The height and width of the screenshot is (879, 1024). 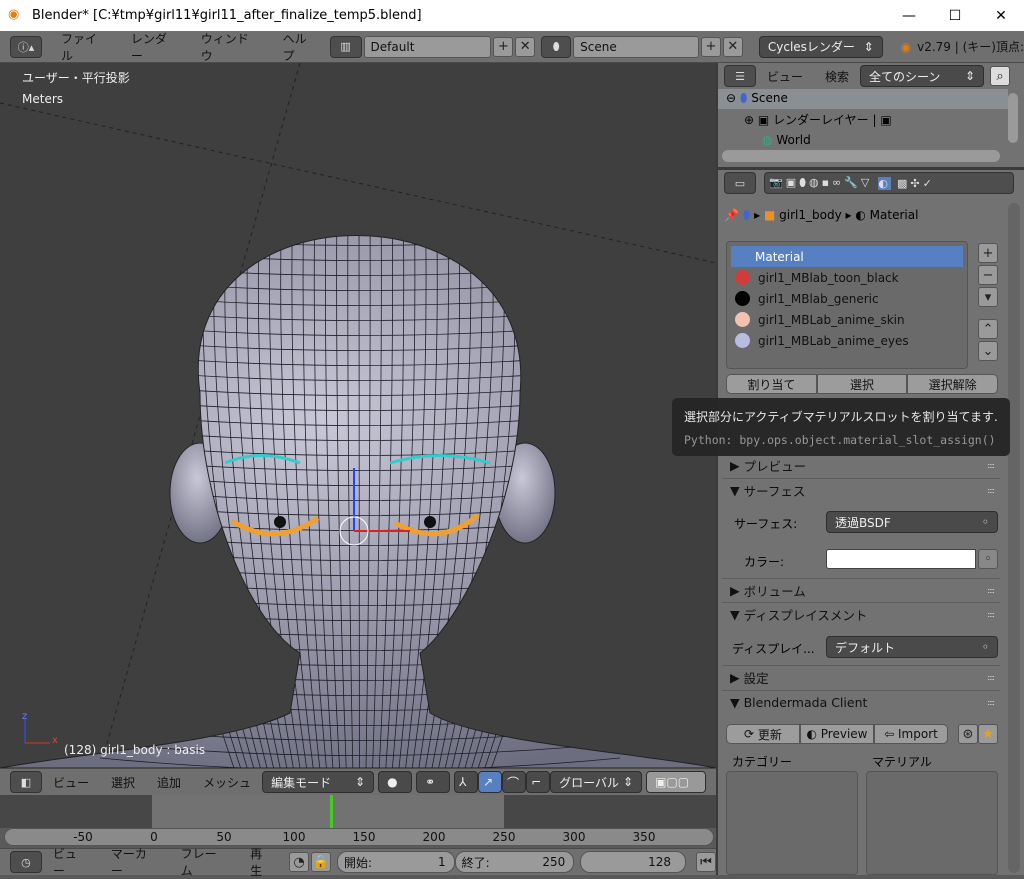 I want to click on menu-add: 追加, so click(x=169, y=782).